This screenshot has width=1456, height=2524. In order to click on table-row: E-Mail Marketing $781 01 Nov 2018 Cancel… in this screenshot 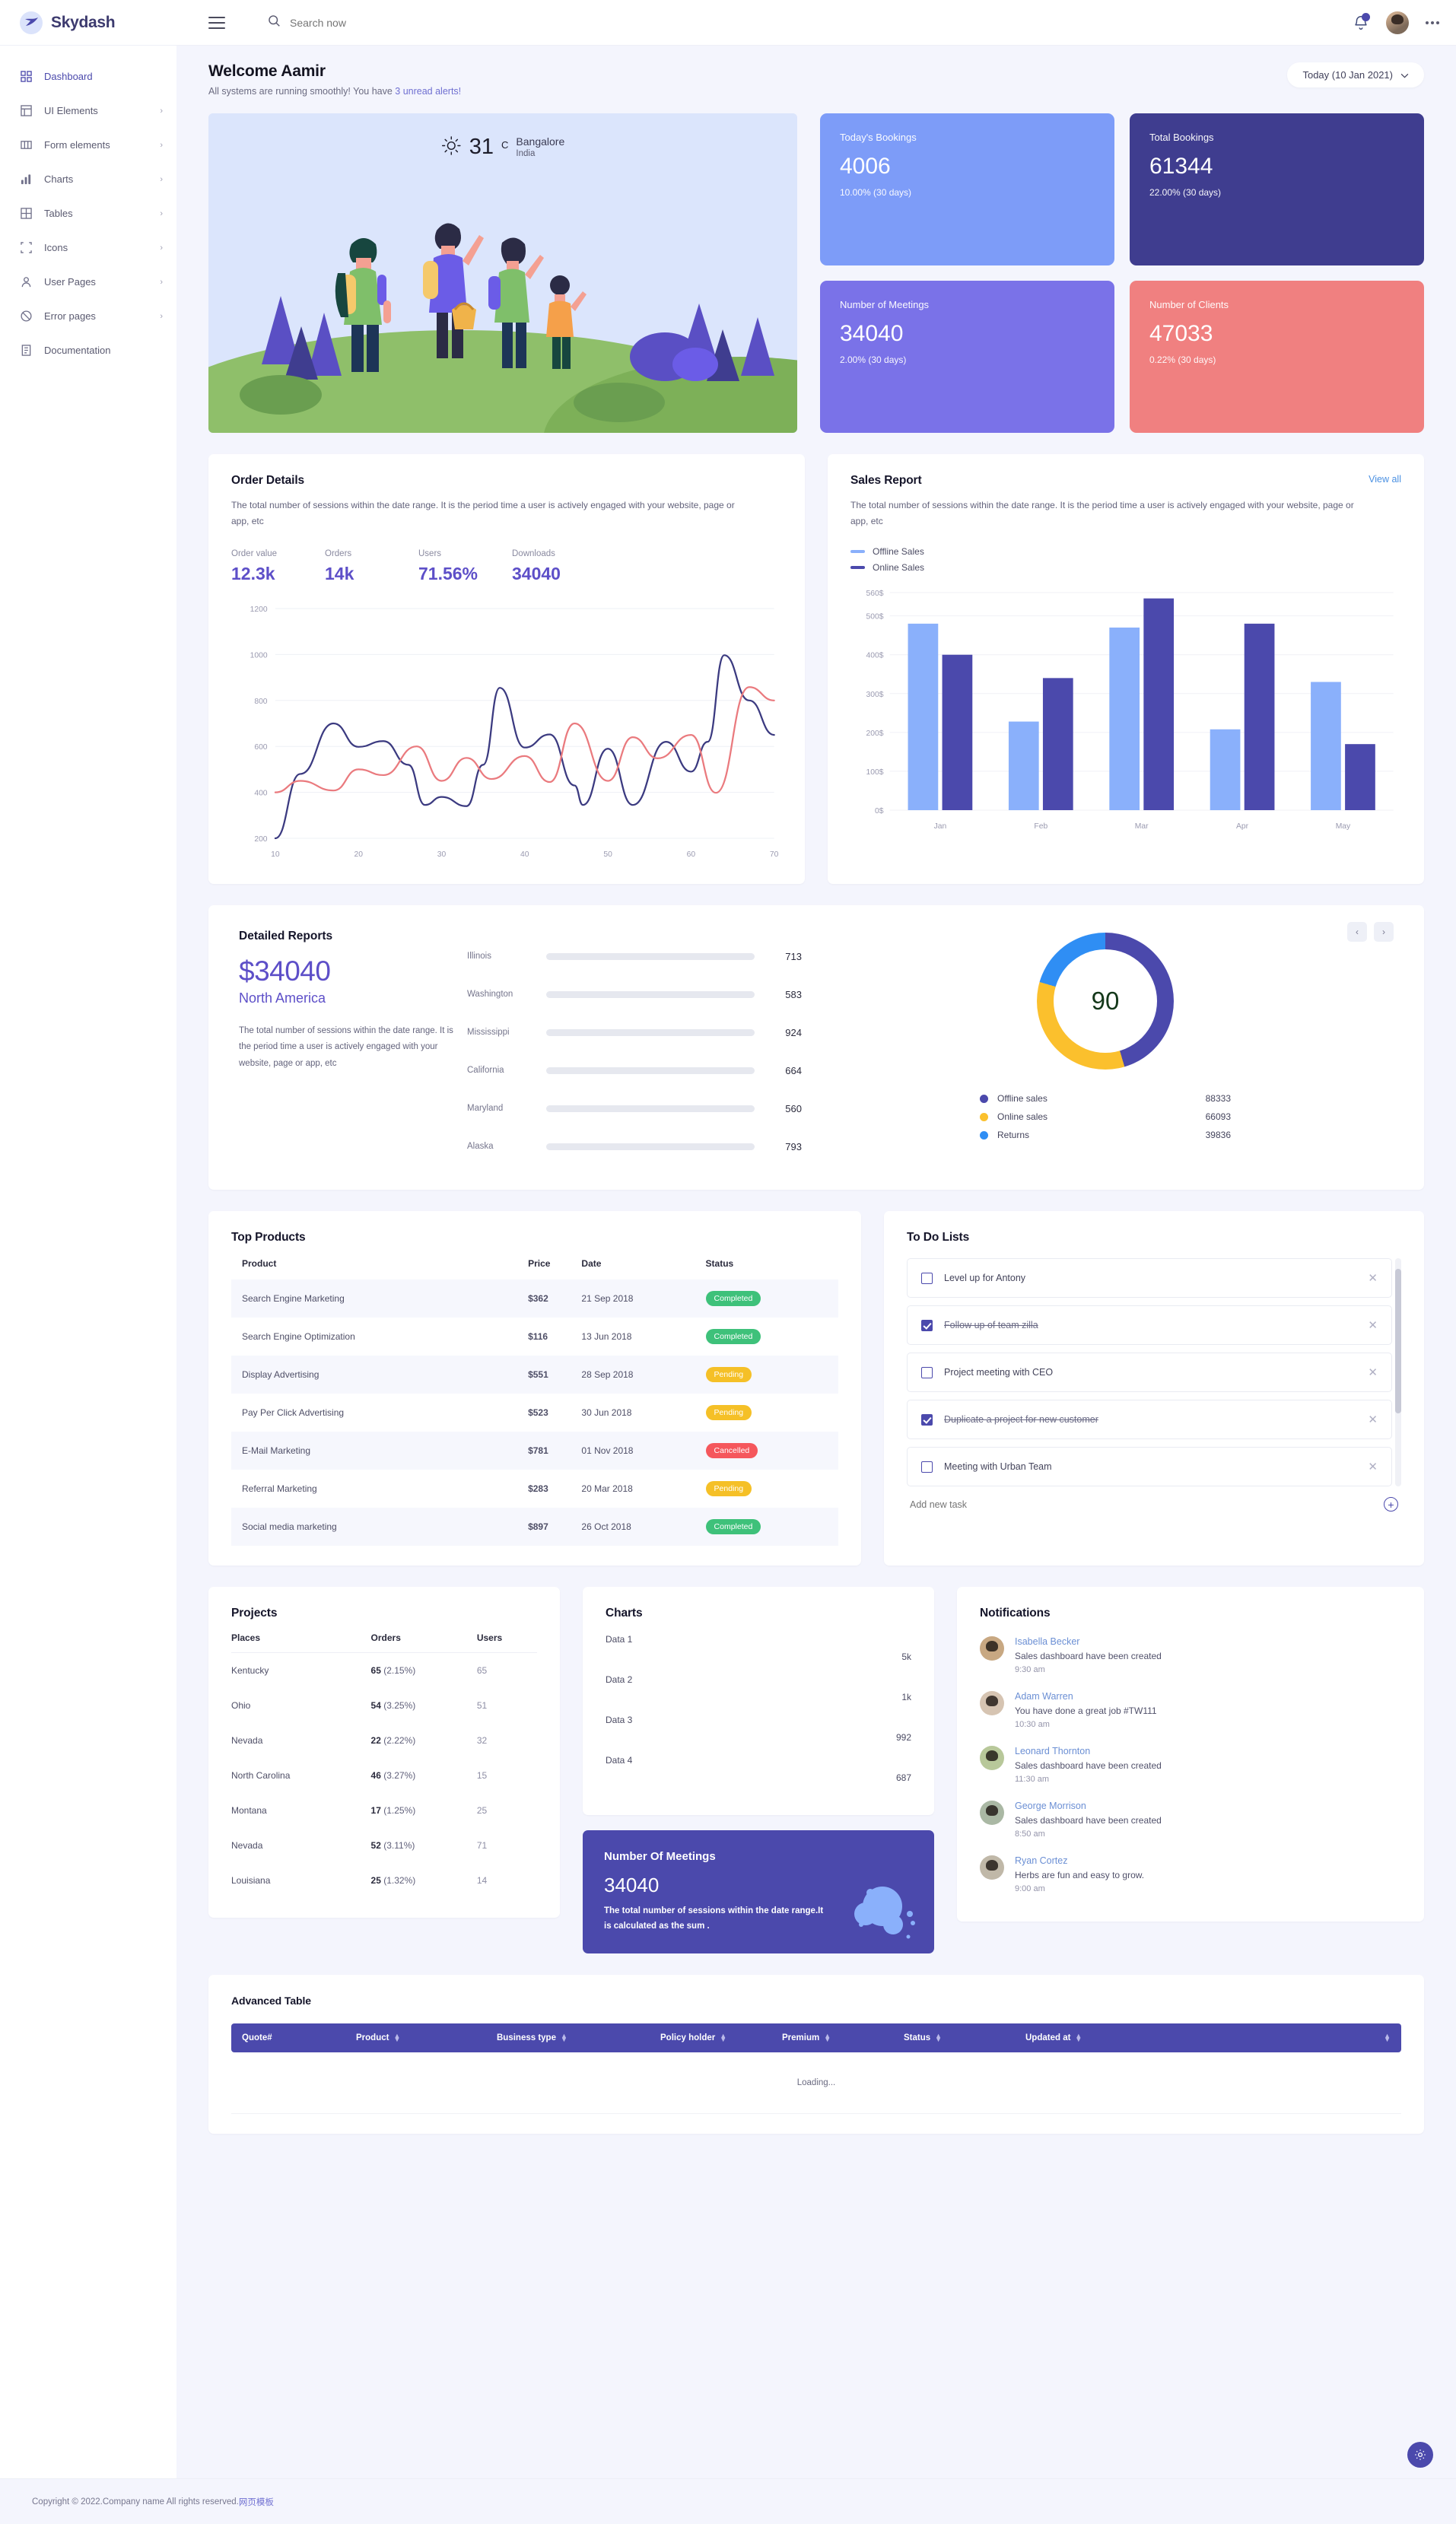, I will do `click(534, 1451)`.